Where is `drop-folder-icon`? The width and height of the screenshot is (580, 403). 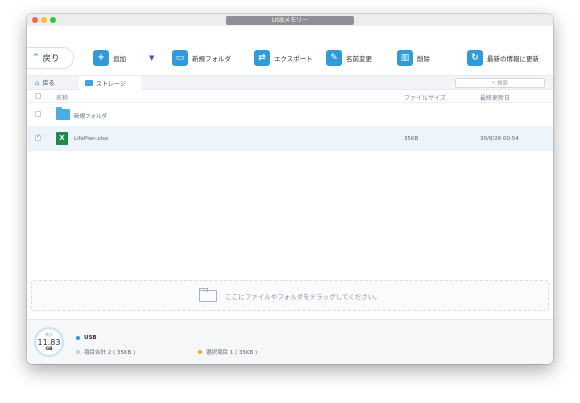 drop-folder-icon is located at coordinates (208, 294).